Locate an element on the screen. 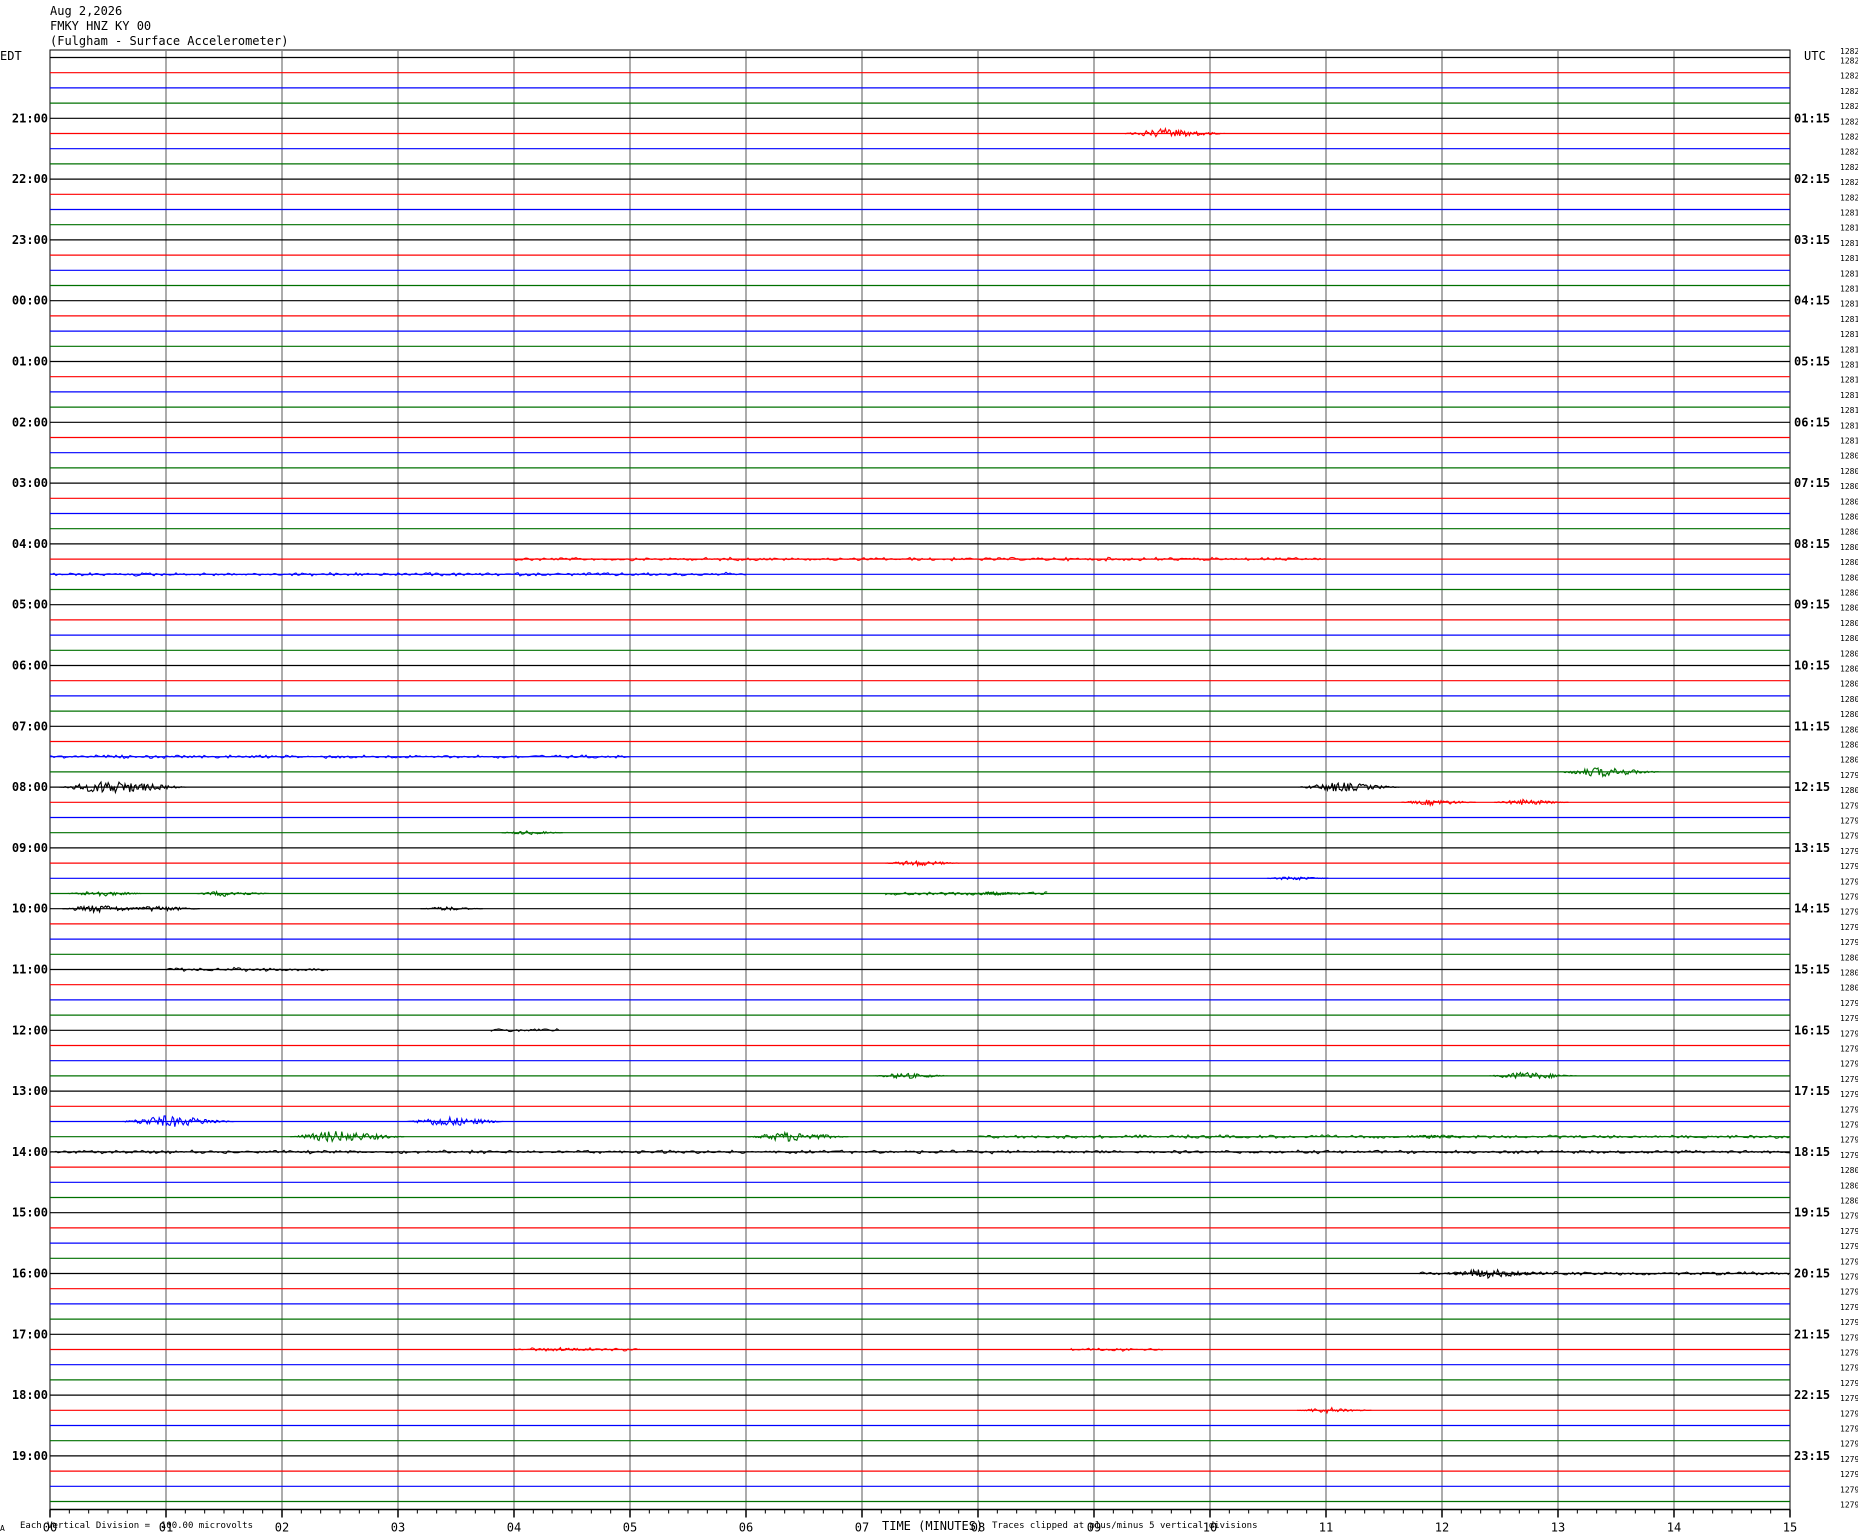  trace-offset-label: 12810 is located at coordinates (1849, 425).